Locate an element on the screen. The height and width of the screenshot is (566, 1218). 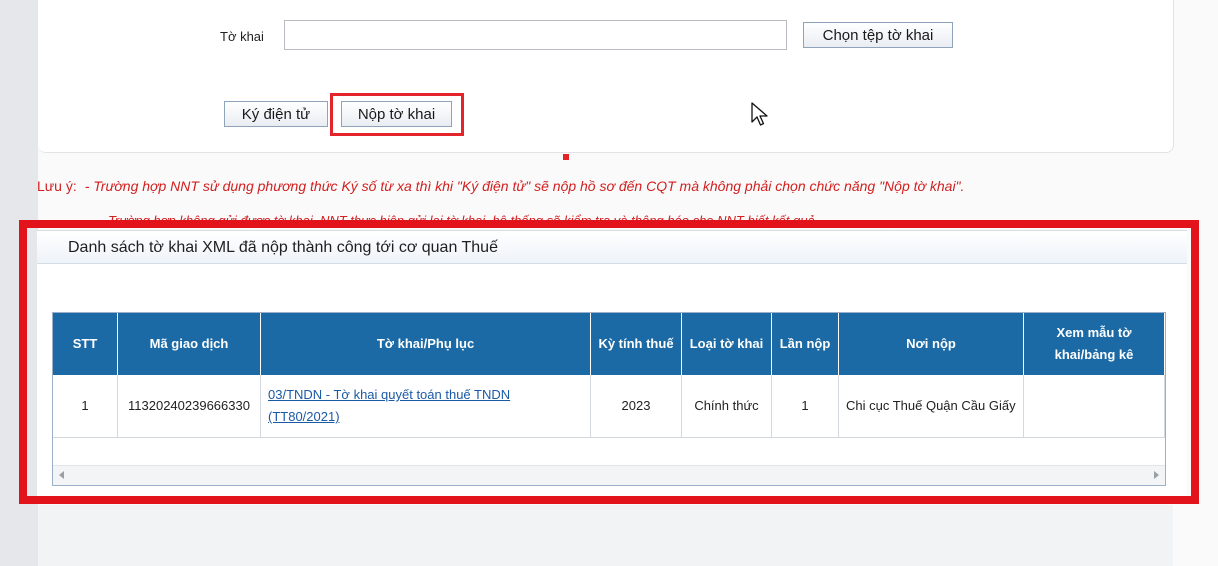
choose-file-button: Chọn tệp tờ khai is located at coordinates (878, 35).